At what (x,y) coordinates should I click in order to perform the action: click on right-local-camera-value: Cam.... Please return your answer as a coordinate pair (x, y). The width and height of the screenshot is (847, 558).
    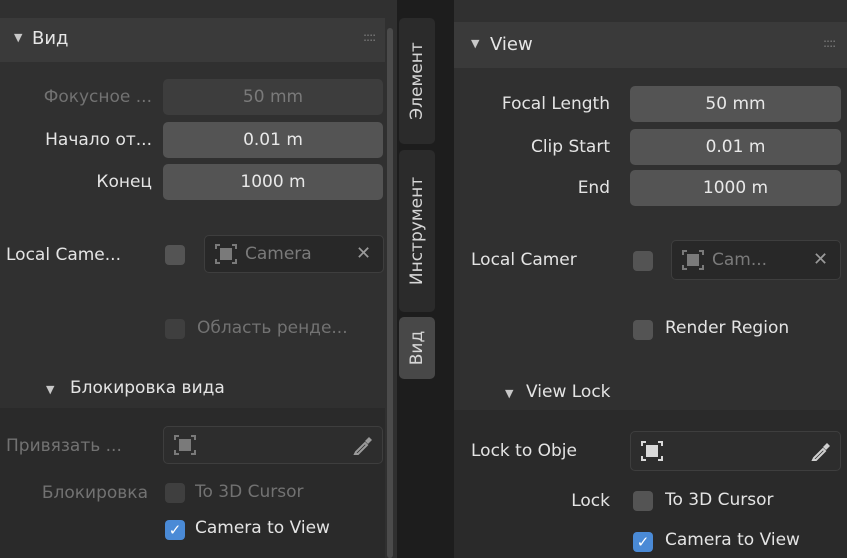
    Looking at the image, I should click on (740, 260).